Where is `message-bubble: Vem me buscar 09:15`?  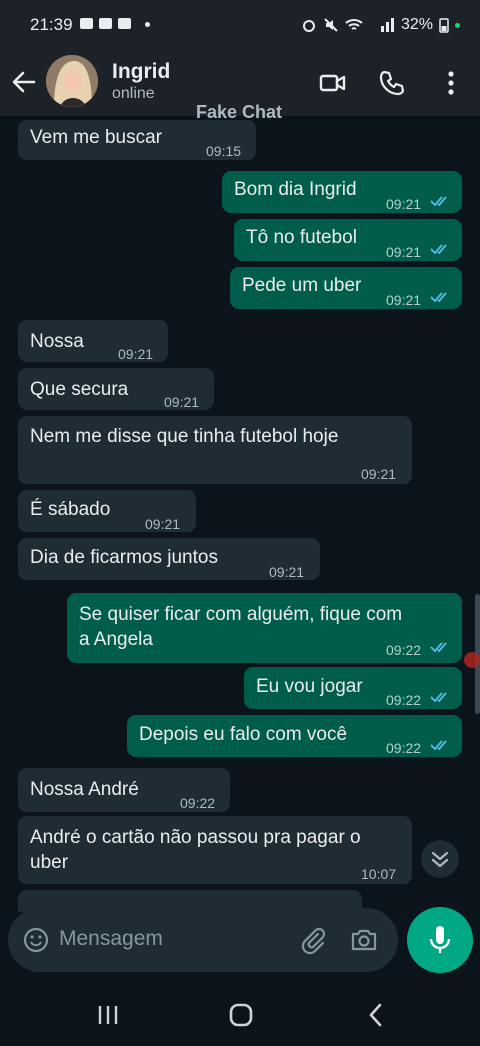
message-bubble: Vem me buscar 09:15 is located at coordinates (137, 140).